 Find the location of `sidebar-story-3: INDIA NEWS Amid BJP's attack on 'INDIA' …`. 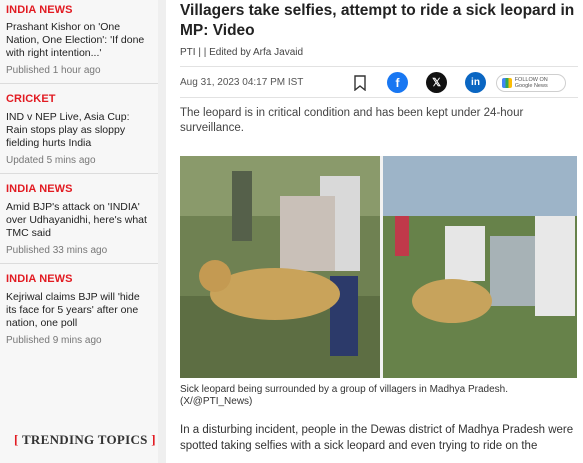

sidebar-story-3: INDIA NEWS Amid BJP's attack on 'INDIA' … is located at coordinates (79, 215).